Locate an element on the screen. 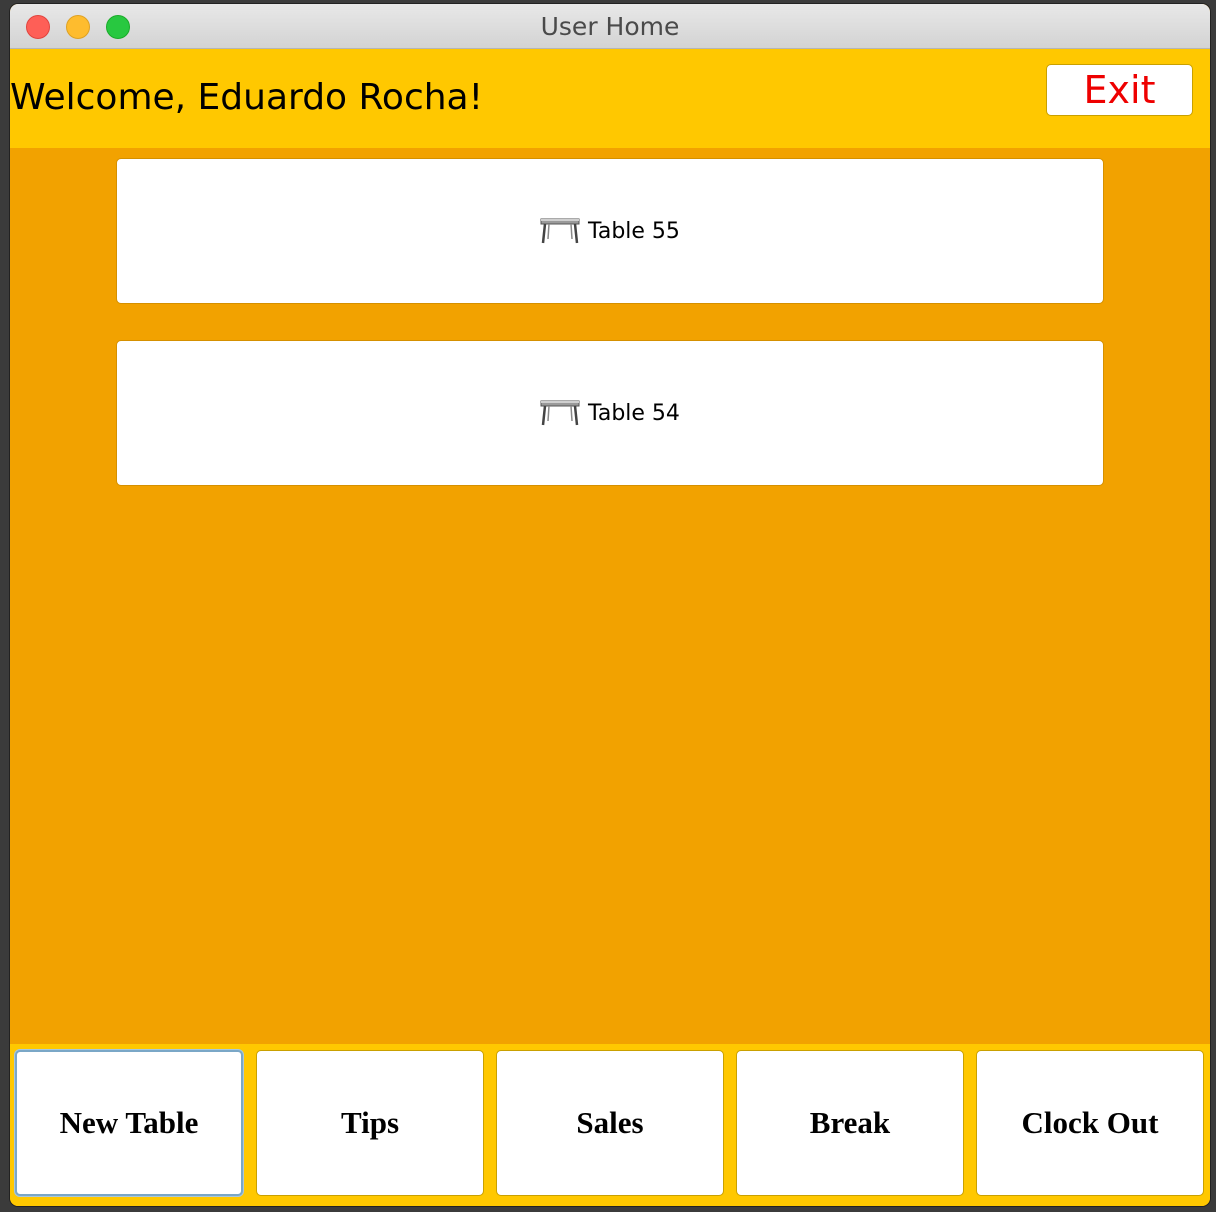 This screenshot has width=1216, height=1212. header-bar: Welcome, Eduardo Rocha! Exit is located at coordinates (610, 98).